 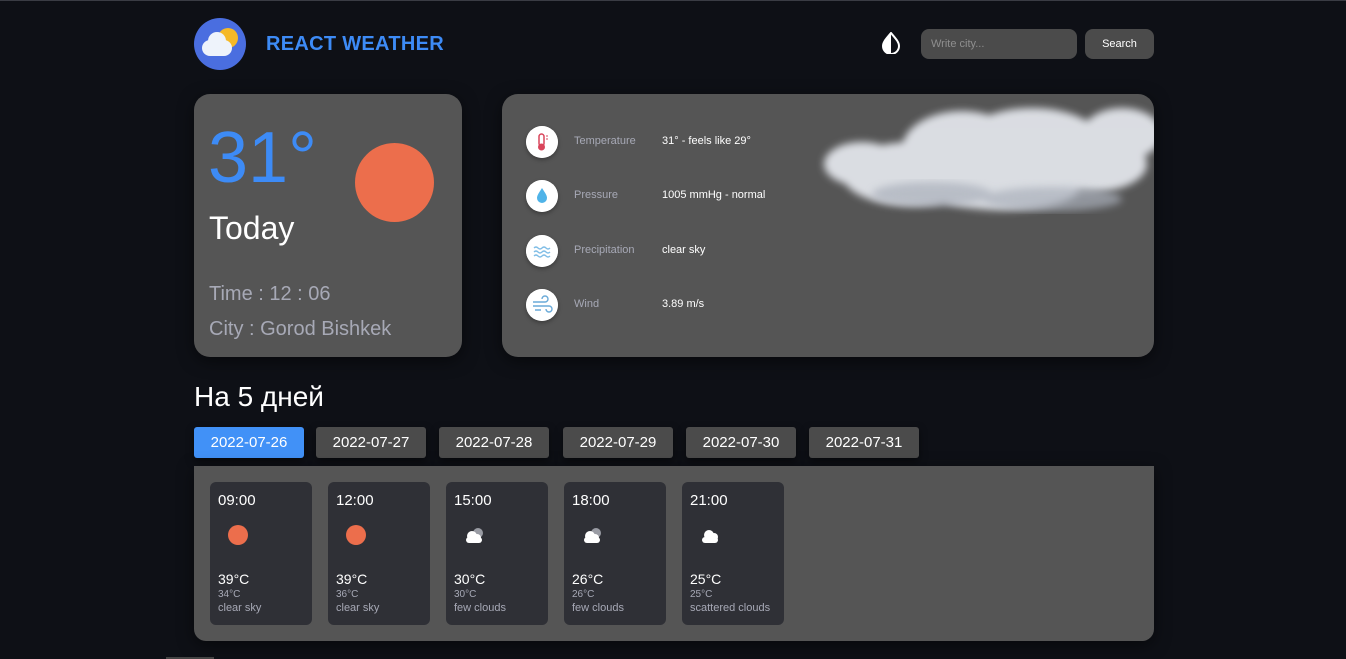 I want to click on hour-card: 21:00 25°C 25°C scattered clouds, so click(x=733, y=553).